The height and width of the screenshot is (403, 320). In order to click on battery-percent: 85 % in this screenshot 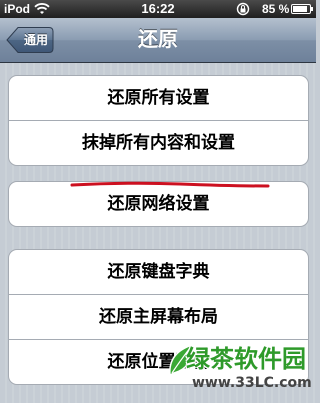, I will do `click(276, 9)`.